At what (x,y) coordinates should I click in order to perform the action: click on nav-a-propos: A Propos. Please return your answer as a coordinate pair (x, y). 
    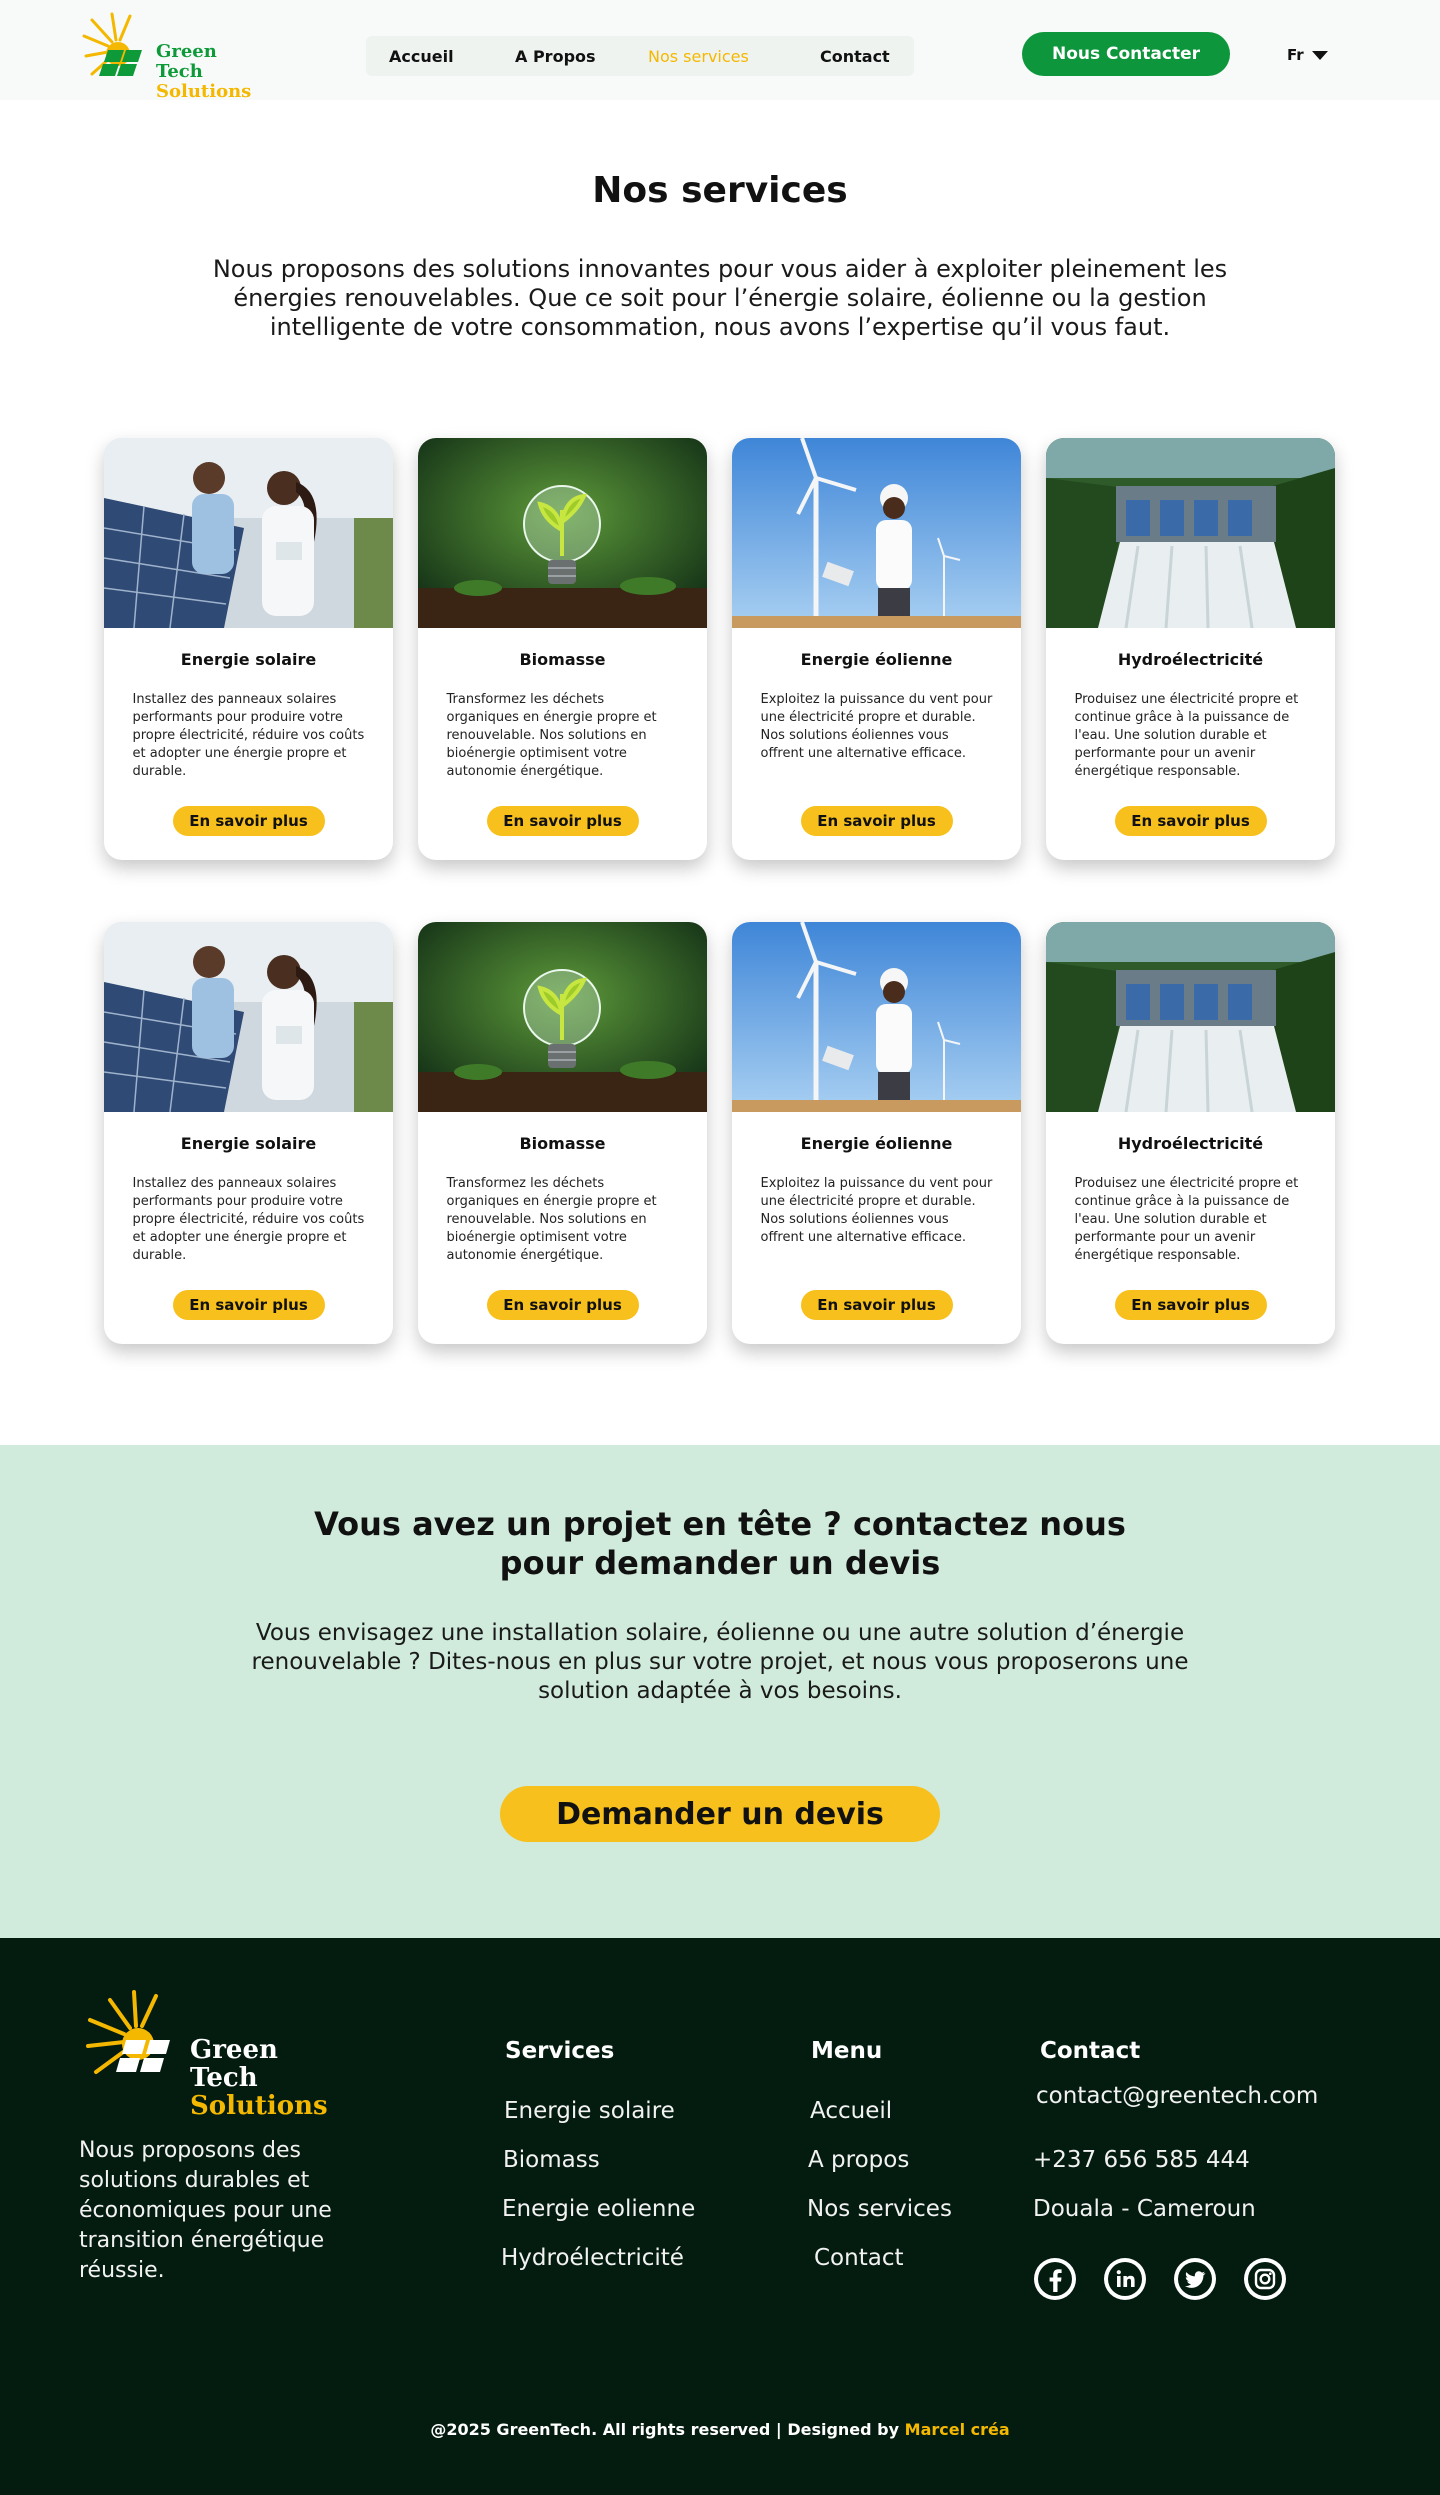
    Looking at the image, I should click on (555, 56).